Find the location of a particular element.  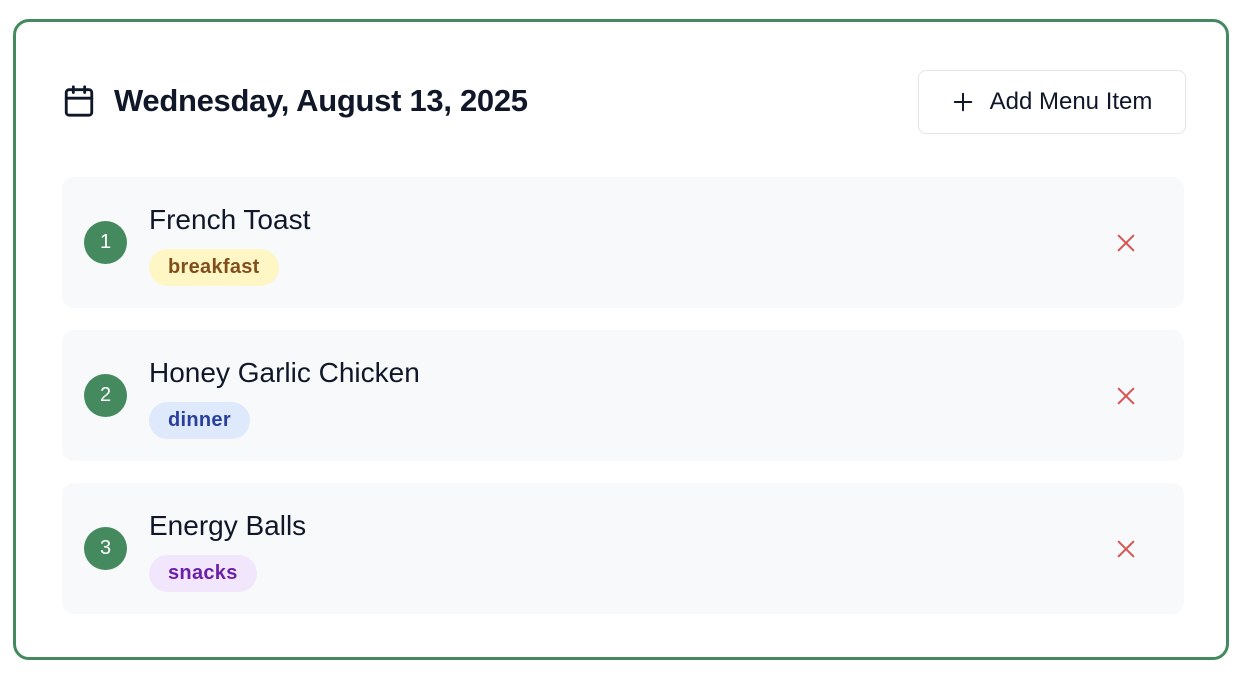

item-number-badge: 3 is located at coordinates (105, 548).